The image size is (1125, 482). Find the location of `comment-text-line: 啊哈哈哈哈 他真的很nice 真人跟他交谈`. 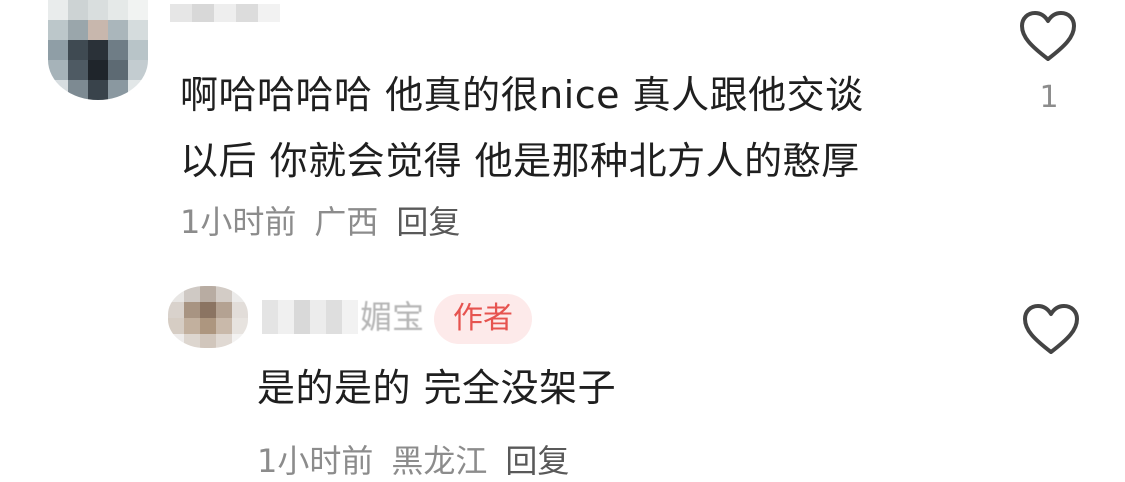

comment-text-line: 啊哈哈哈哈 他真的很nice 真人跟他交谈 is located at coordinates (522, 95).